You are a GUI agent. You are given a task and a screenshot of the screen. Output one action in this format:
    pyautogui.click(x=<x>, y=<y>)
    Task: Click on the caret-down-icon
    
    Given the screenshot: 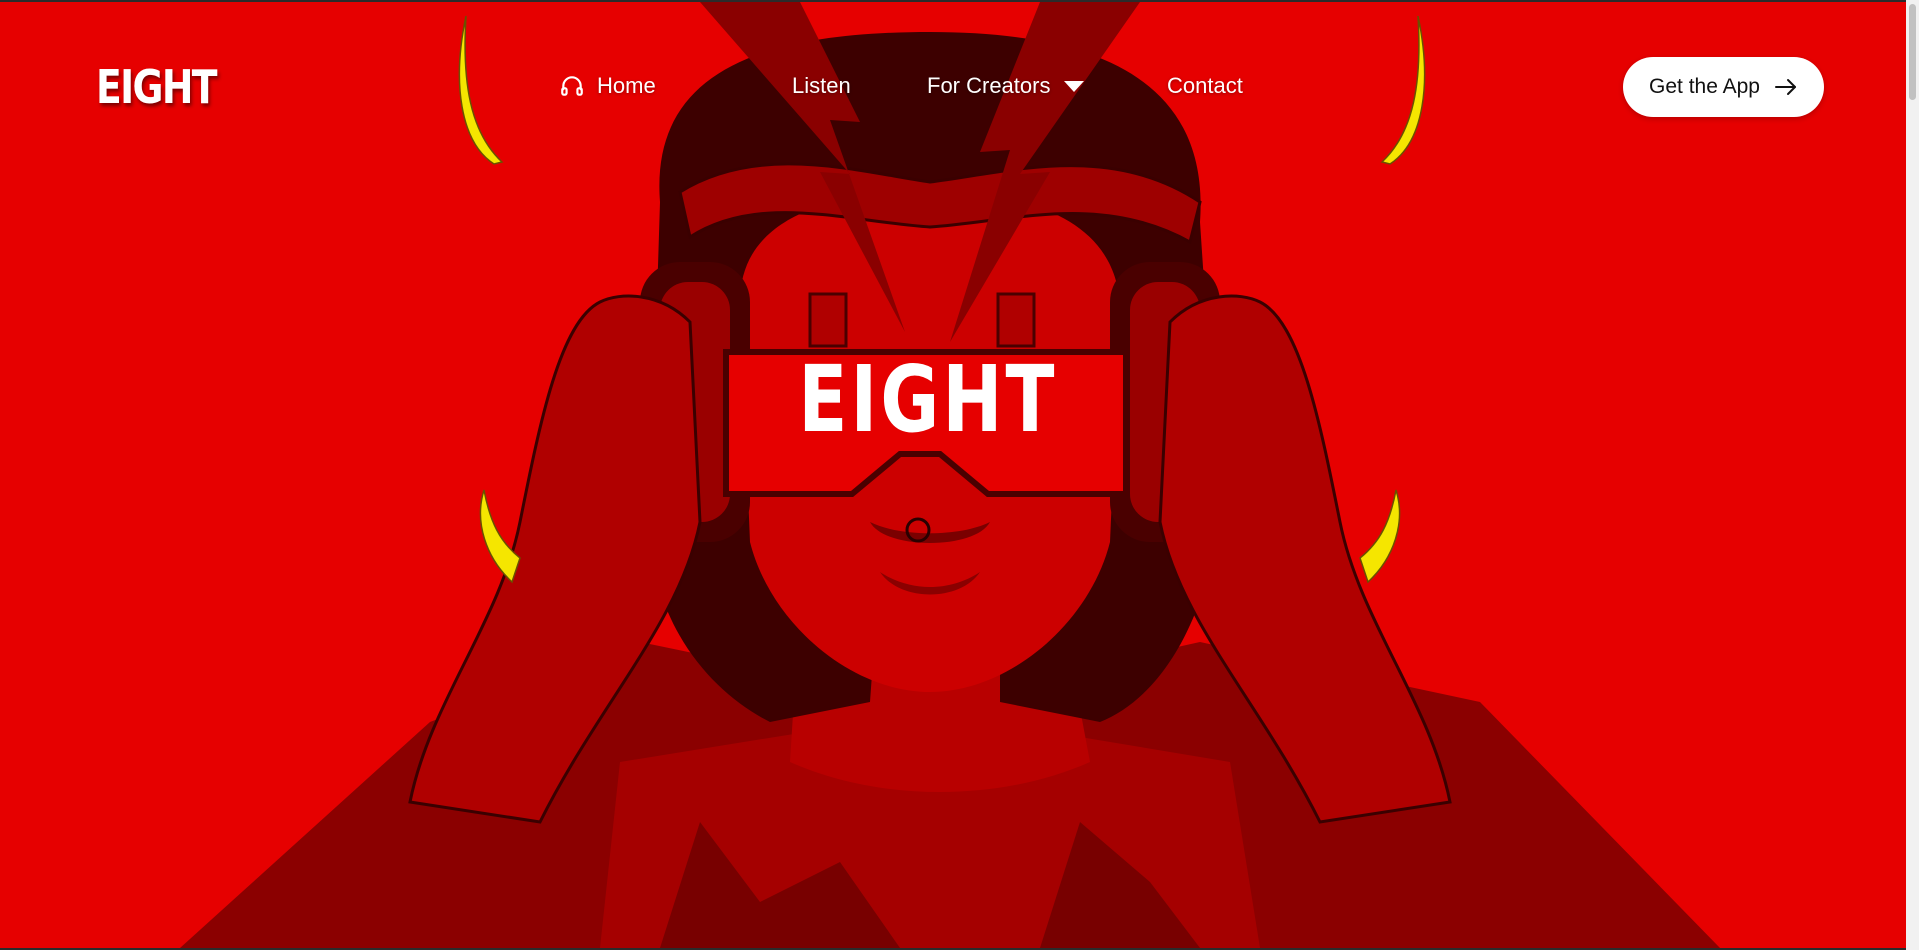 What is the action you would take?
    pyautogui.click(x=1074, y=86)
    